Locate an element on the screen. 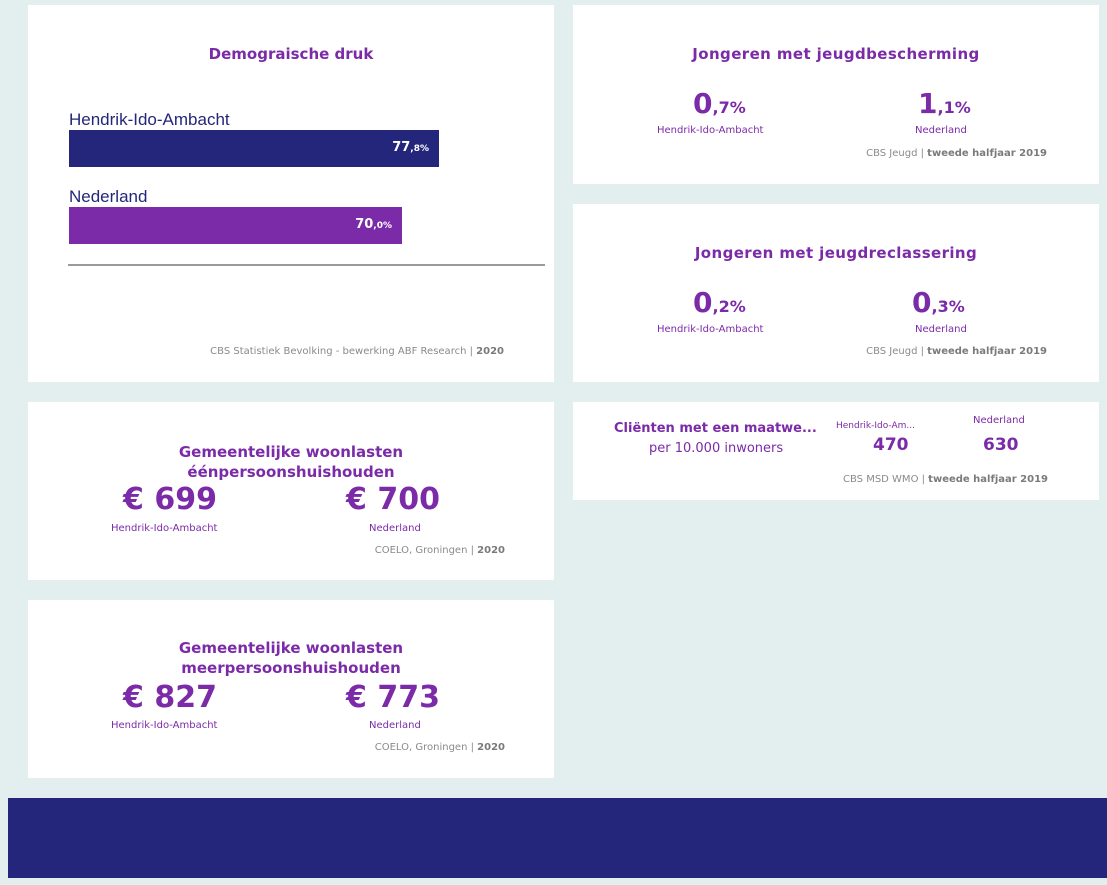  jeugdbescherming-label-nl: Nederland is located at coordinates (941, 130).